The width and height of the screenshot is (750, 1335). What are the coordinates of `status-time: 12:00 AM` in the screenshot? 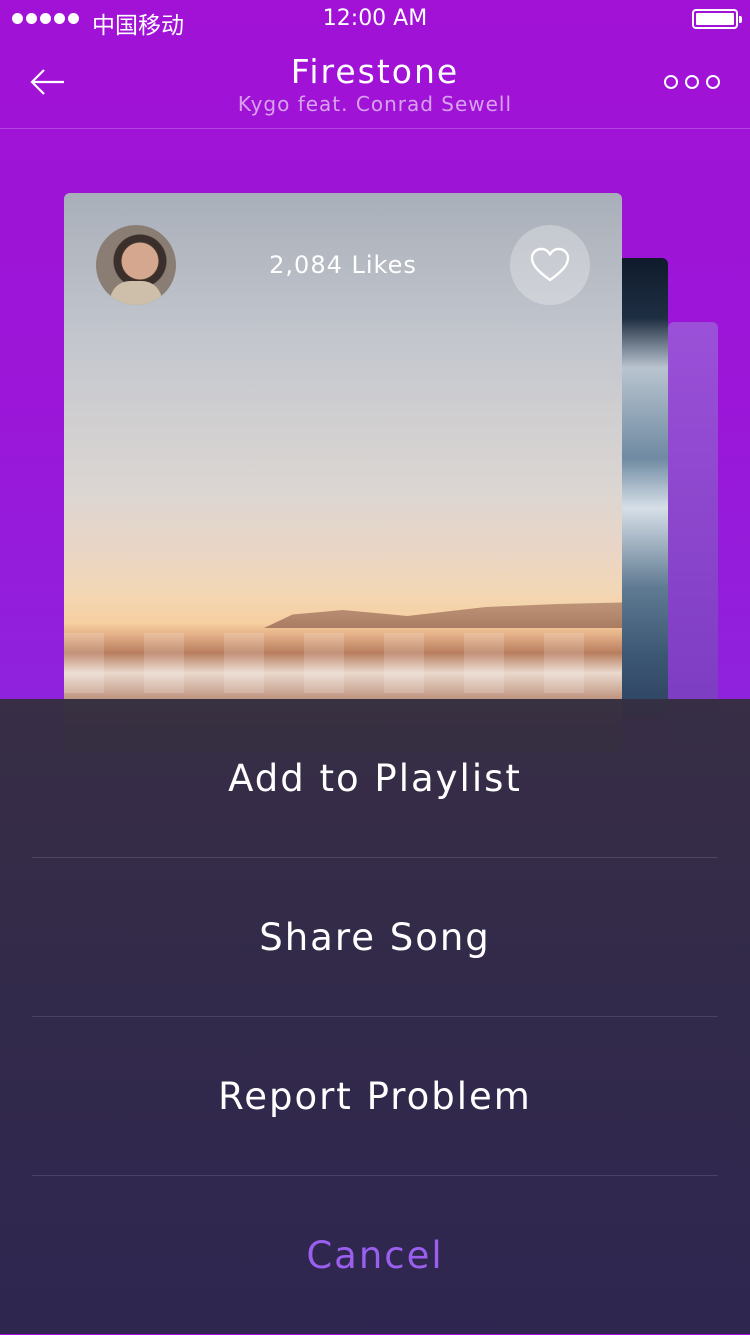 It's located at (375, 18).